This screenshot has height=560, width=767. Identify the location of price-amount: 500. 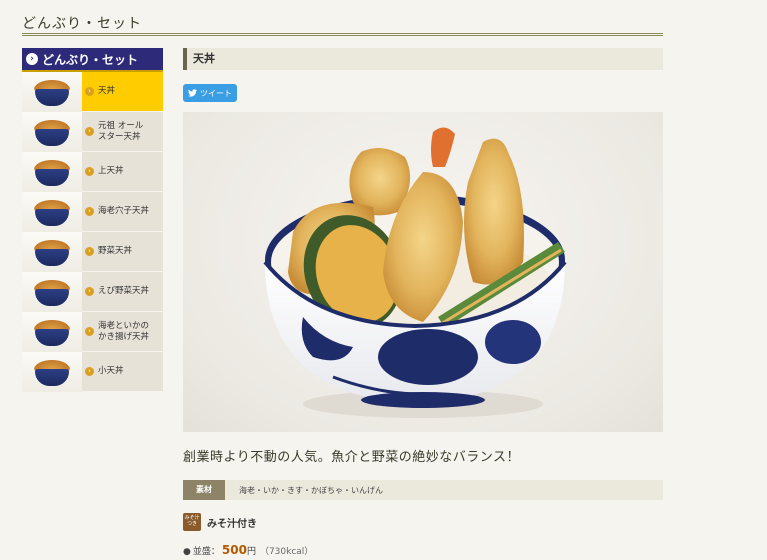
(234, 550).